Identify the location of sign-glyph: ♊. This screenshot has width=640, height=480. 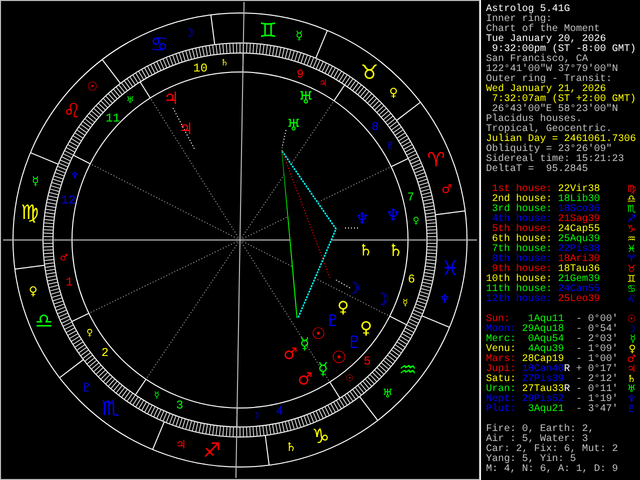
(631, 280).